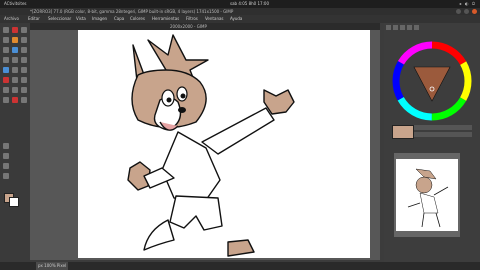  What do you see at coordinates (159, 235) in the screenshot?
I see `fox-tail-shape` at bounding box center [159, 235].